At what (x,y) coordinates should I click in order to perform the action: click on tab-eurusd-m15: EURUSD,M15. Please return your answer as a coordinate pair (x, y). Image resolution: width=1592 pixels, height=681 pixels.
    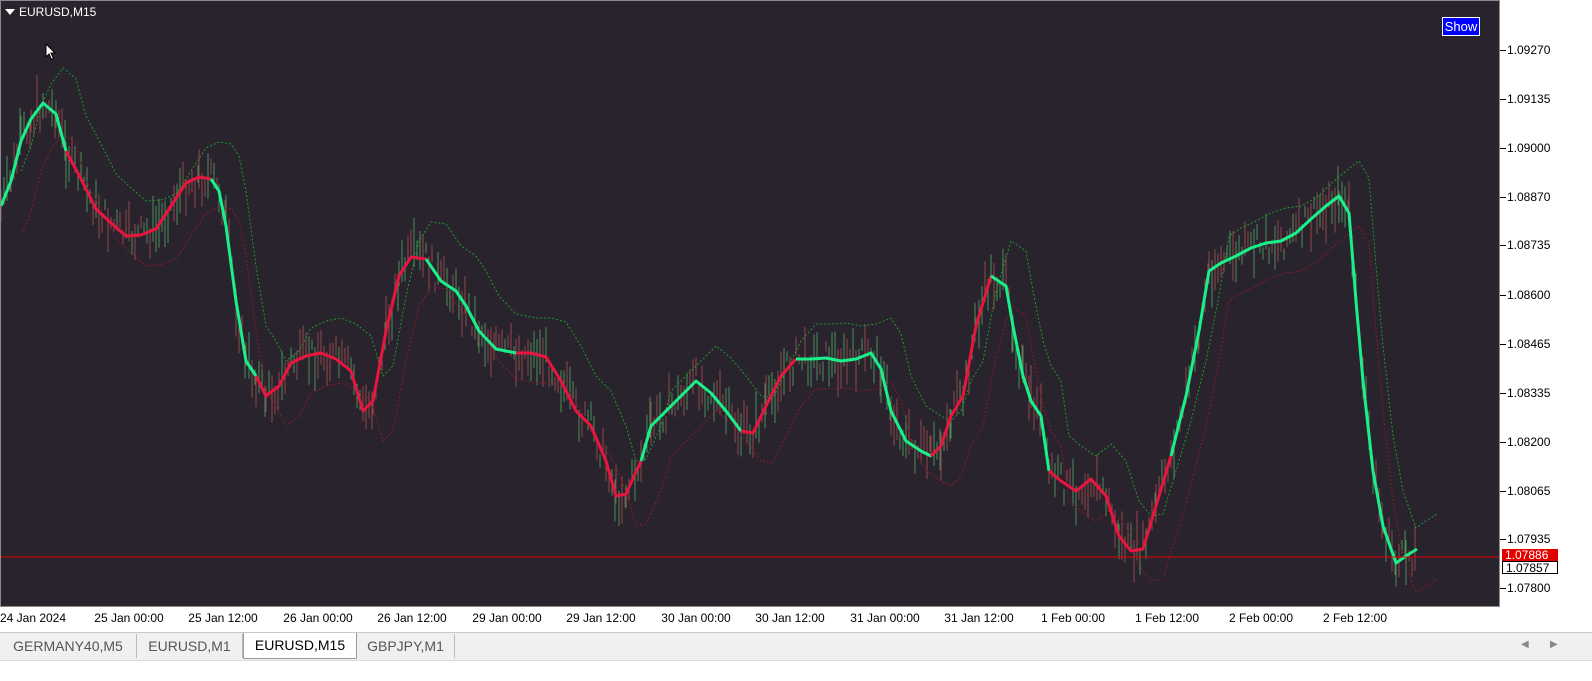
    Looking at the image, I should click on (300, 646).